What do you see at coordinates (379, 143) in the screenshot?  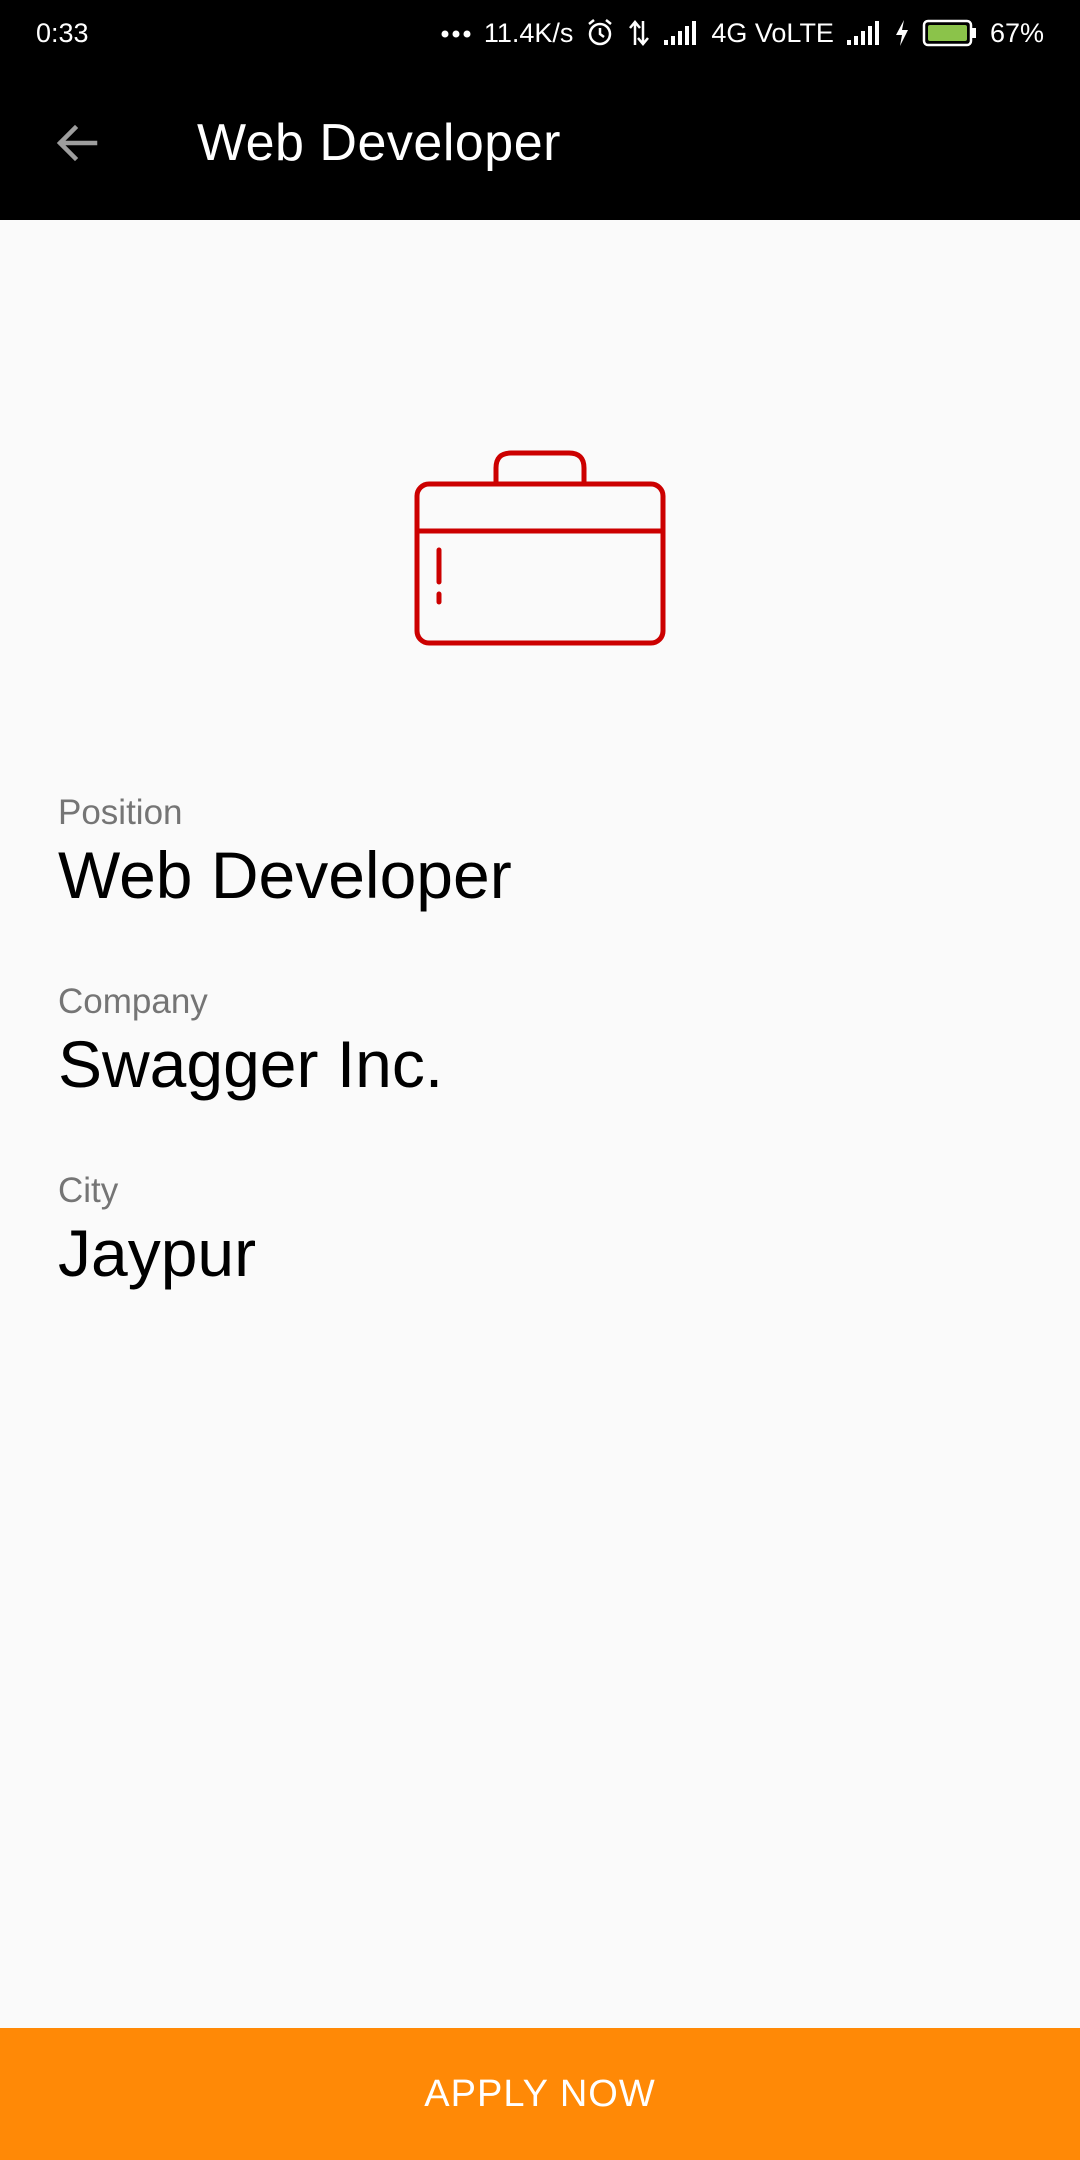 I see `page-title: Web Developer` at bounding box center [379, 143].